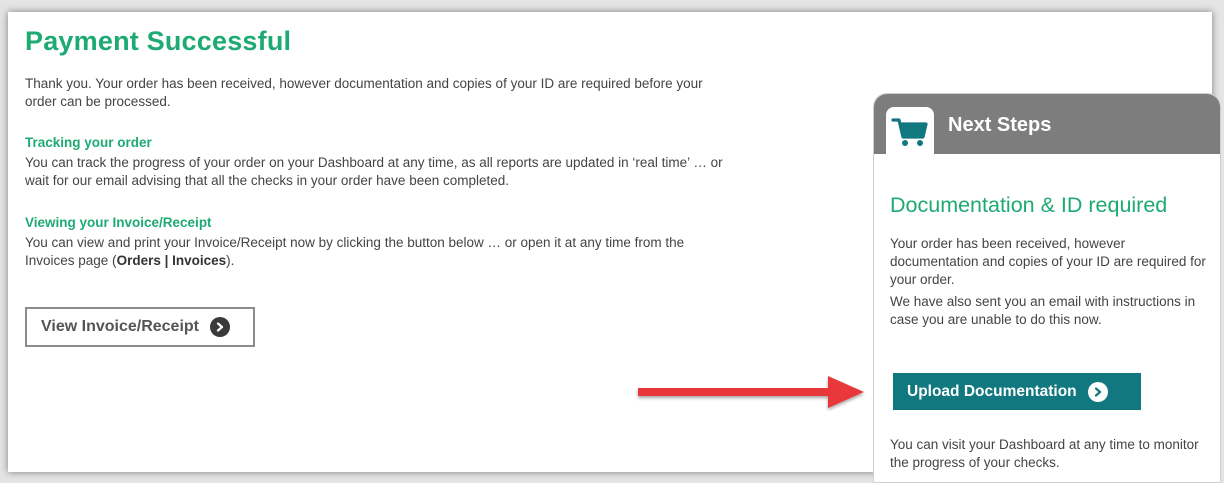 The width and height of the screenshot is (1224, 483). I want to click on annotation-arrow-icon, so click(751, 392).